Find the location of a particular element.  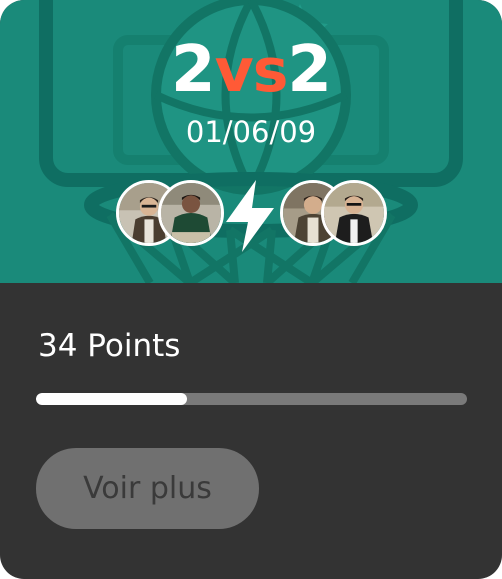

points-progress-bar is located at coordinates (251, 399).